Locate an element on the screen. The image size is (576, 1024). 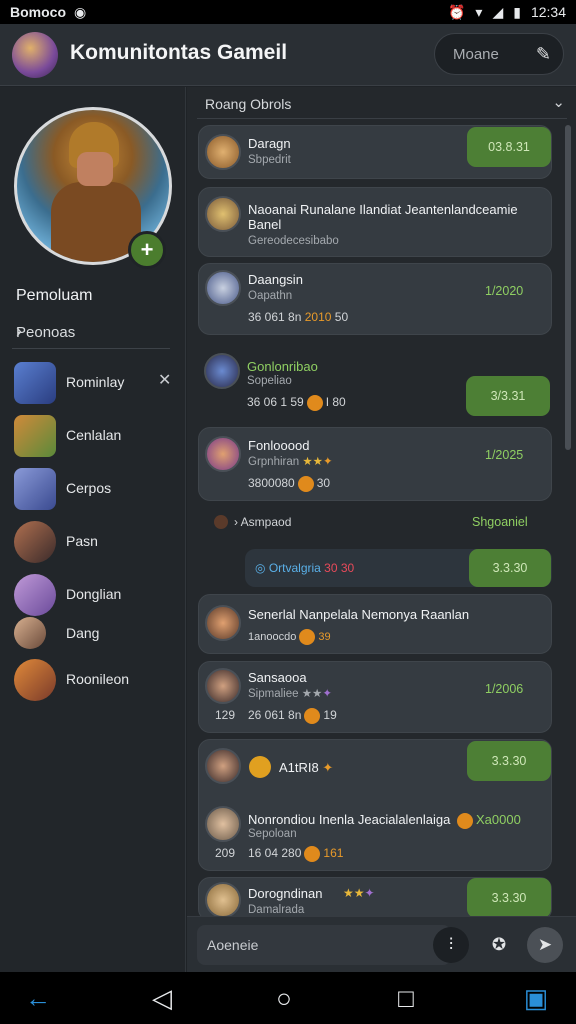
amount-badge: 3.3.30 is located at coordinates (509, 761).